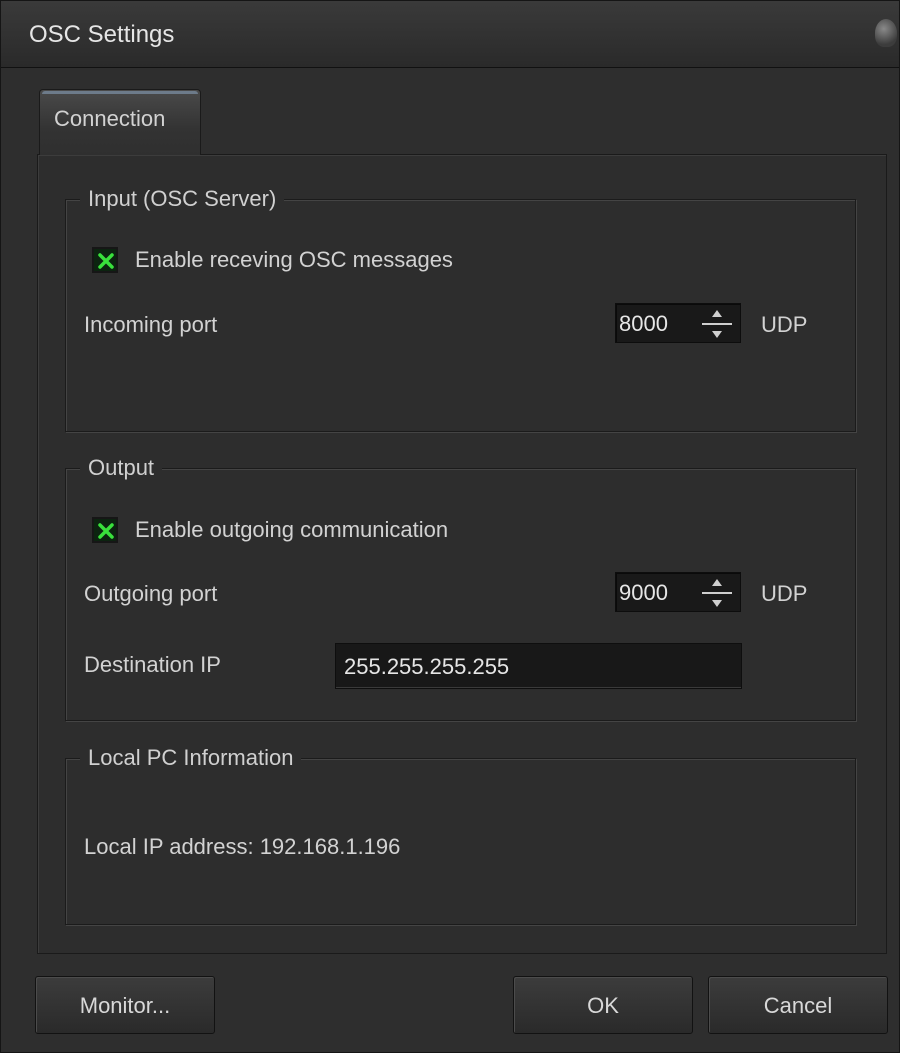  I want to click on window-title: OSC Settings, so click(102, 34).